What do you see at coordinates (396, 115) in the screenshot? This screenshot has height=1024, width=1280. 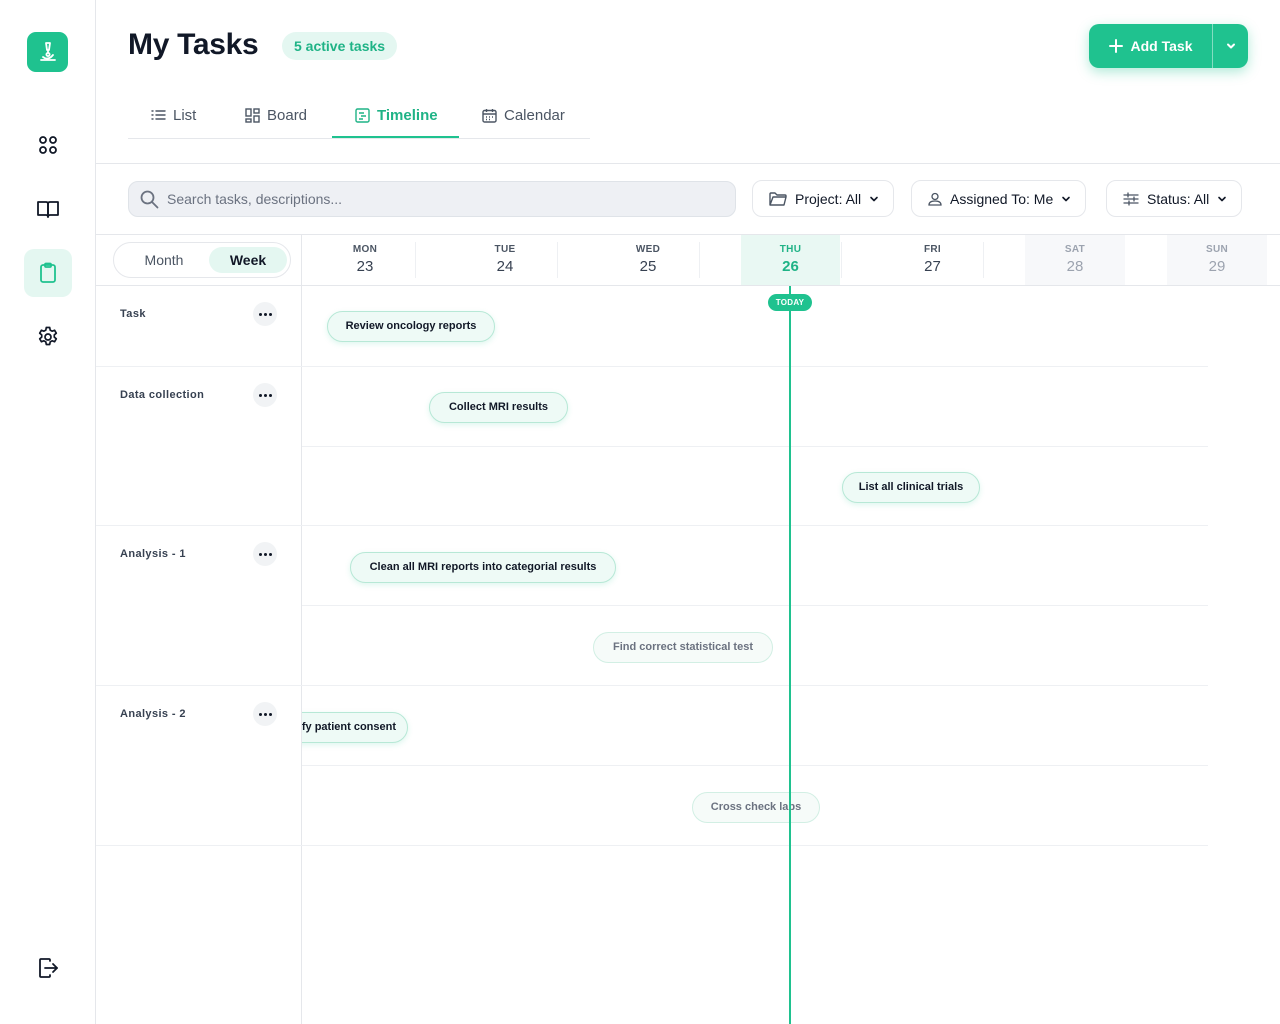 I see `tab-timeline: Timeline` at bounding box center [396, 115].